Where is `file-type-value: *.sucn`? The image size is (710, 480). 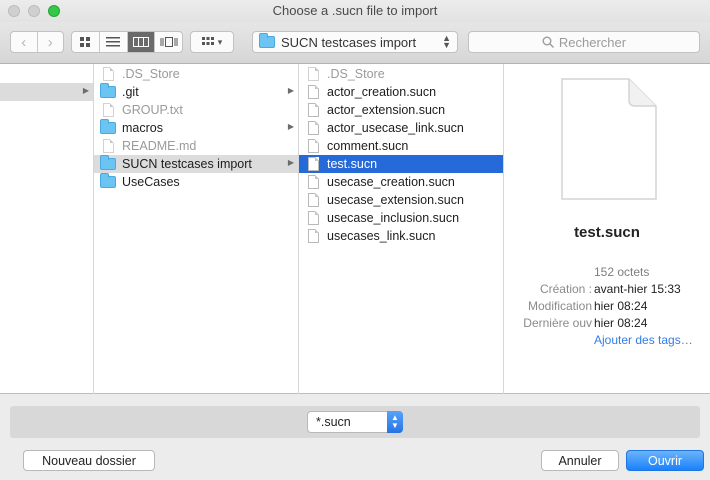 file-type-value: *.sucn is located at coordinates (333, 422).